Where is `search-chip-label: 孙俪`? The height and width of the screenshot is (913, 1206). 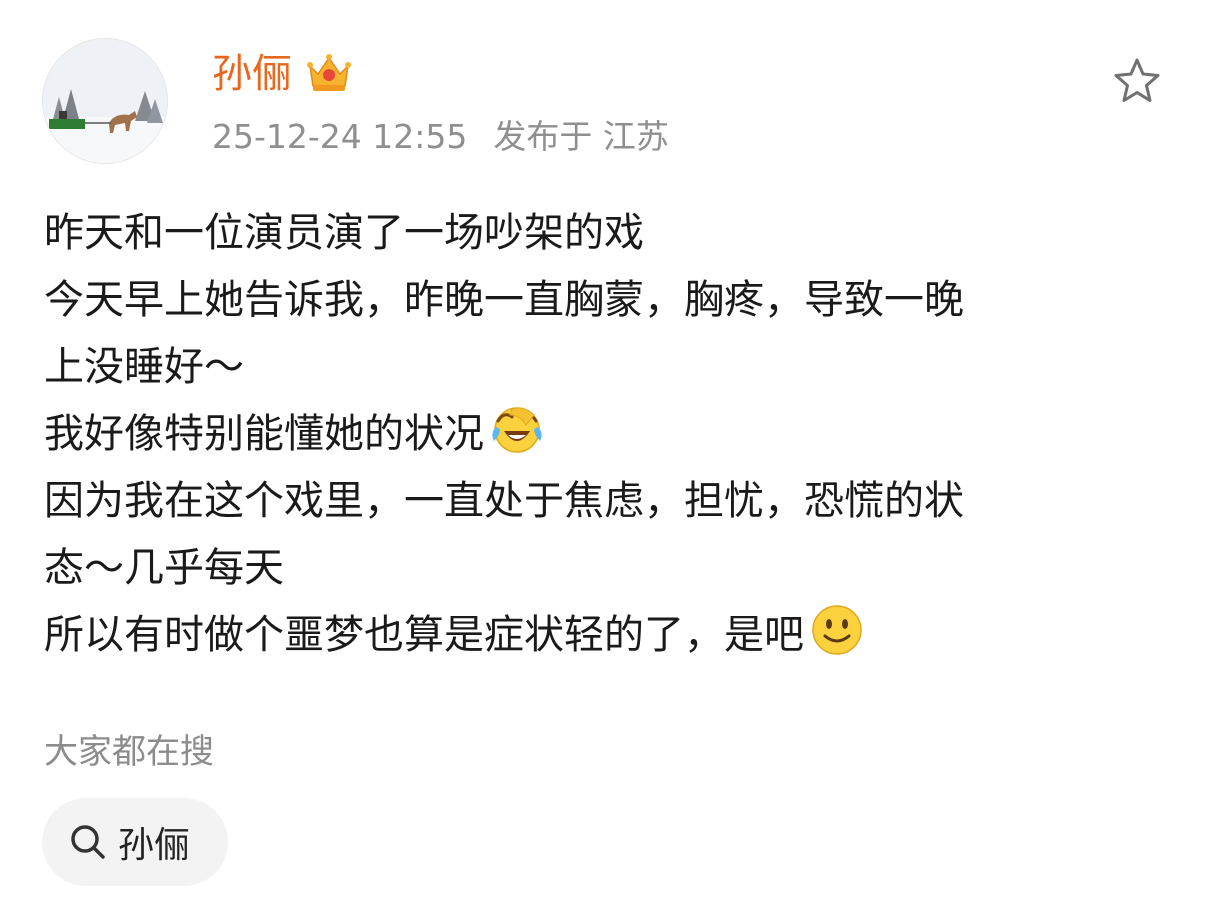 search-chip-label: 孙俪 is located at coordinates (154, 845).